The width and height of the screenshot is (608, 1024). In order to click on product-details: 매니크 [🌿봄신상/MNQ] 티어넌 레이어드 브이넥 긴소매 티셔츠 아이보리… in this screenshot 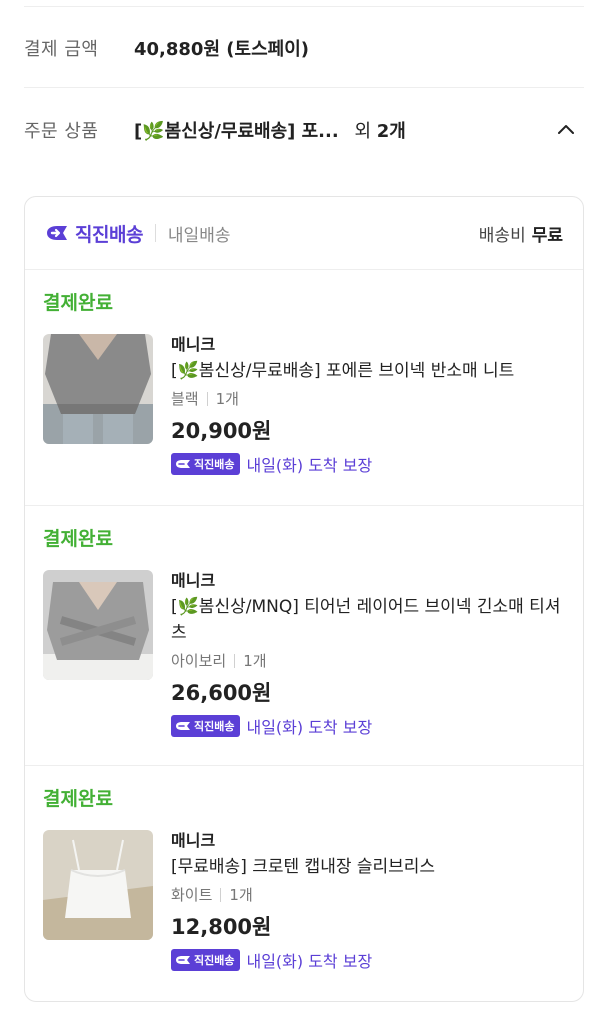, I will do `click(367, 654)`.